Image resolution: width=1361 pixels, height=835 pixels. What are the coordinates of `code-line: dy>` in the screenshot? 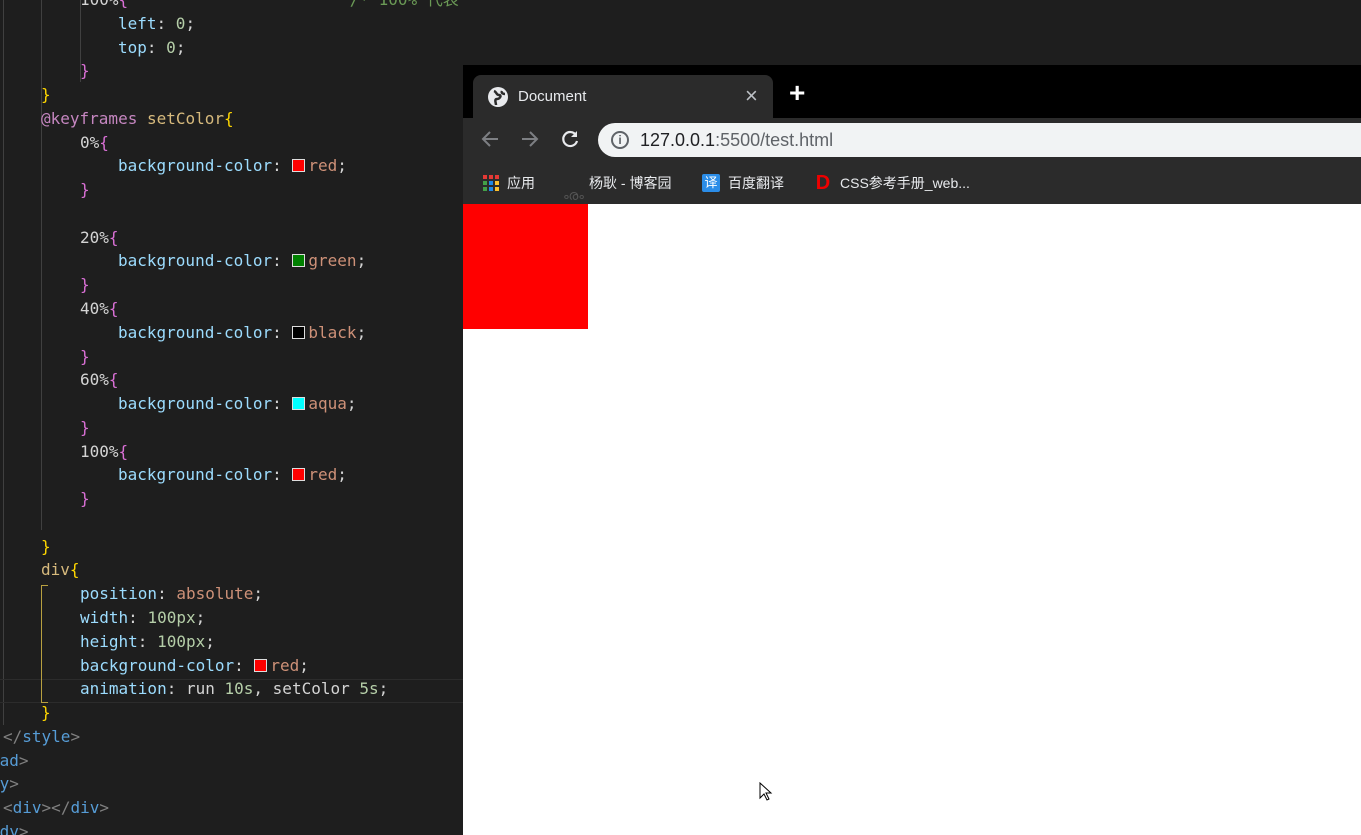 It's located at (9, 784).